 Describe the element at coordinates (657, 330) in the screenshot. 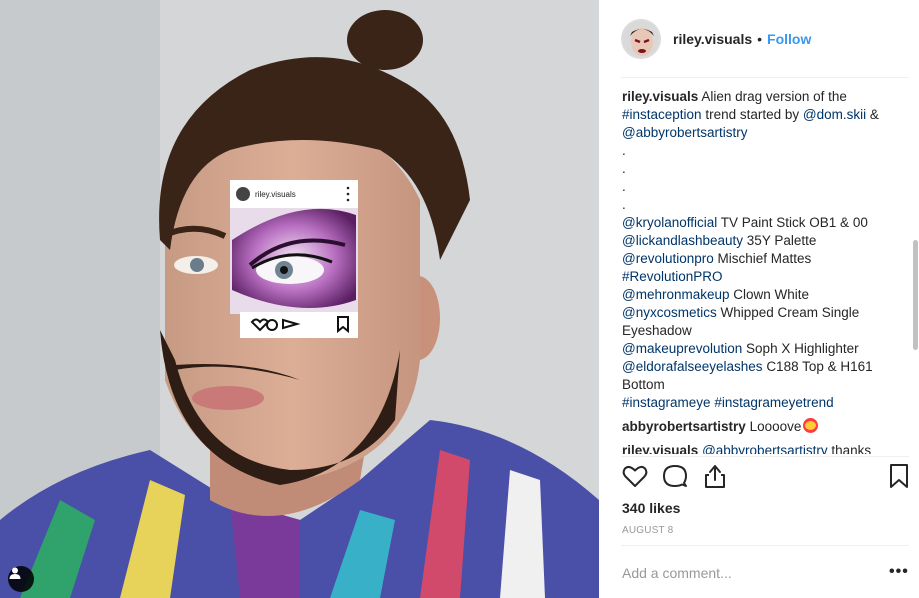

I see `product-text: Eyeshadow` at that location.